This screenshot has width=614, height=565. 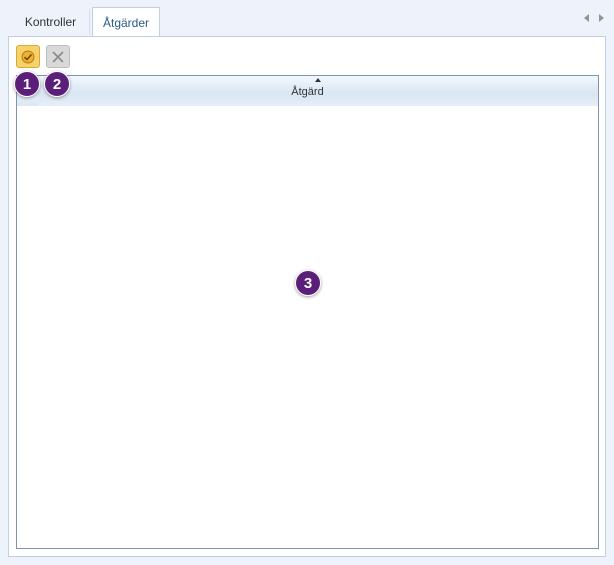 I want to click on tab-strip: Kontroller Åtgärder, so click(x=307, y=18).